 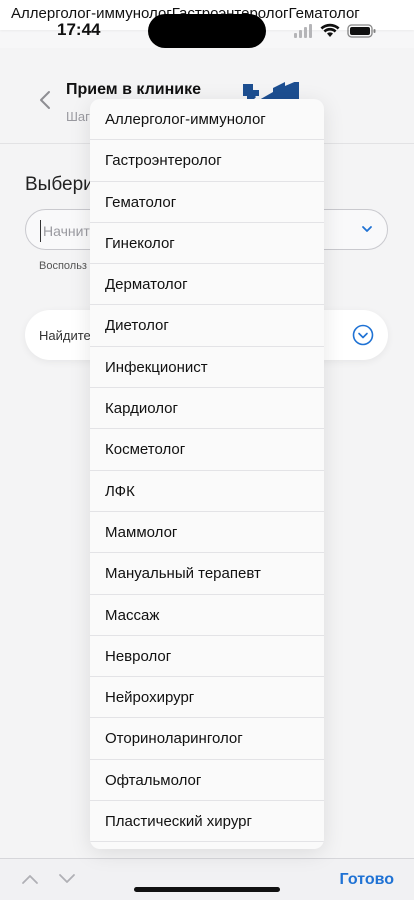 I want to click on dropdown-item-gastroenterologist: Гастроэнтеролог, so click(x=207, y=161).